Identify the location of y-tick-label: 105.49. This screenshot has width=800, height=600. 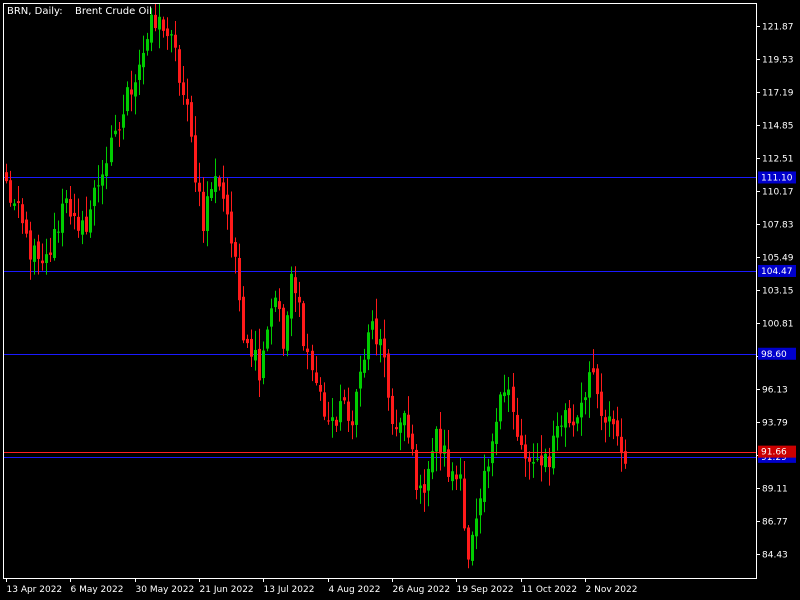
(778, 259).